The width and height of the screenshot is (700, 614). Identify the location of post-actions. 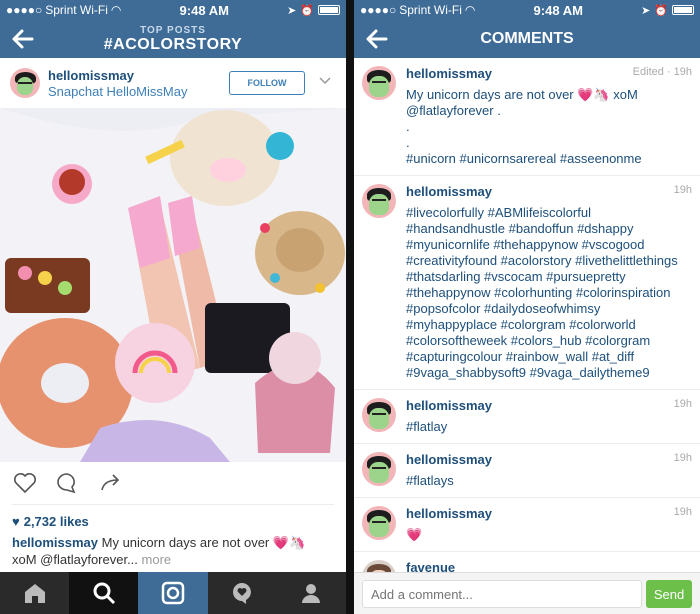
(173, 484).